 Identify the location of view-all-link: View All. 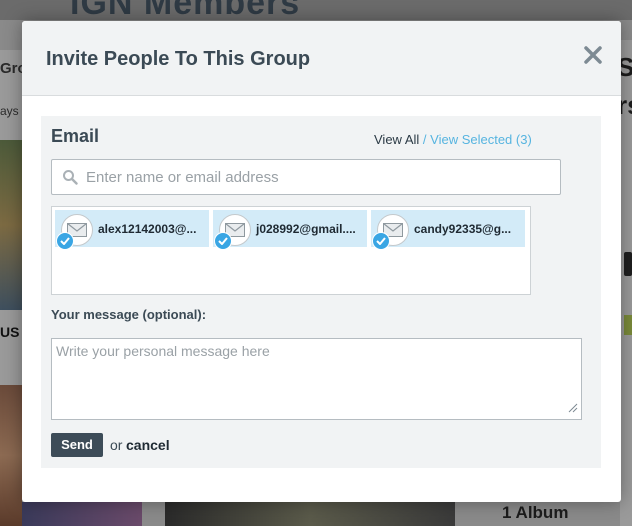
(396, 139).